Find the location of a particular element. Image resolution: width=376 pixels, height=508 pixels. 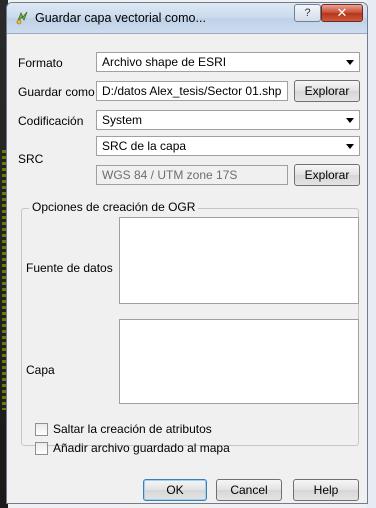

help-icon: ? is located at coordinates (307, 13).